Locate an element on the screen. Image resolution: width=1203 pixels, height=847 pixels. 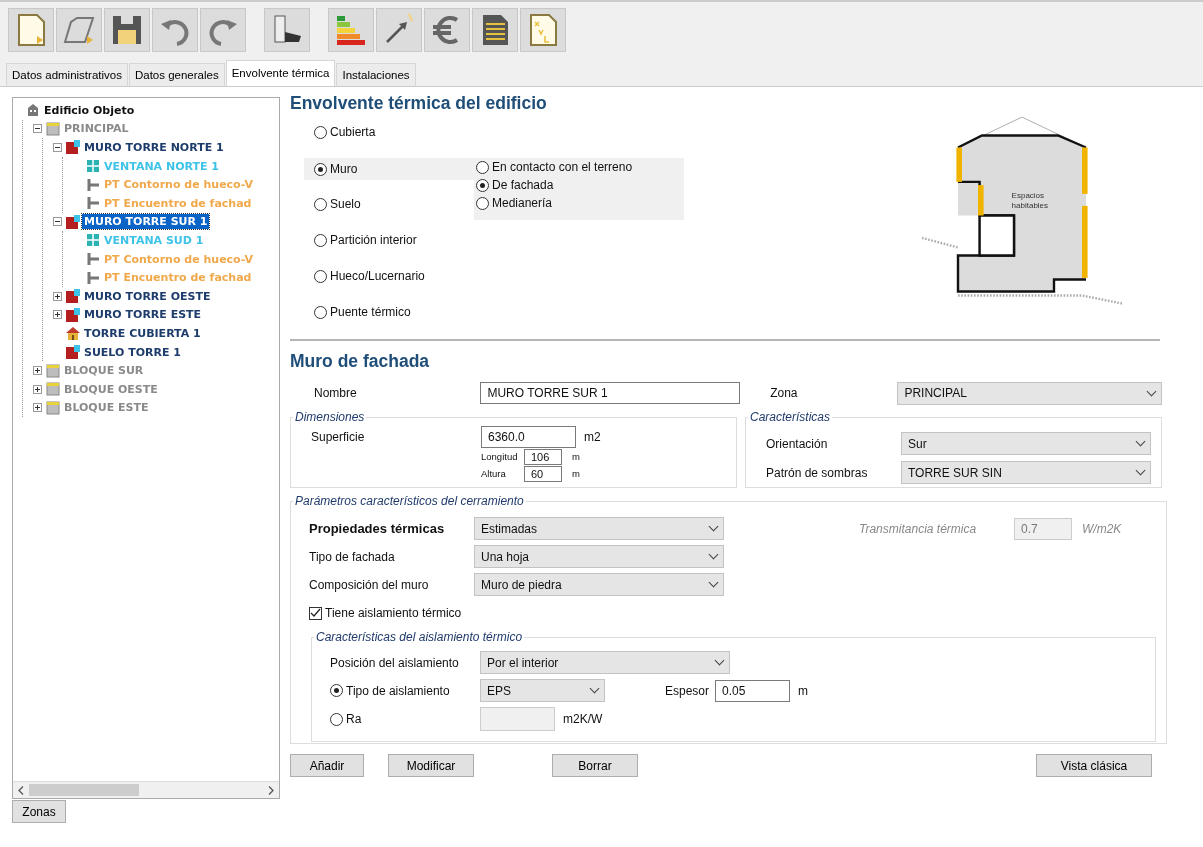
unit-label: W/m2K is located at coordinates (1102, 528).